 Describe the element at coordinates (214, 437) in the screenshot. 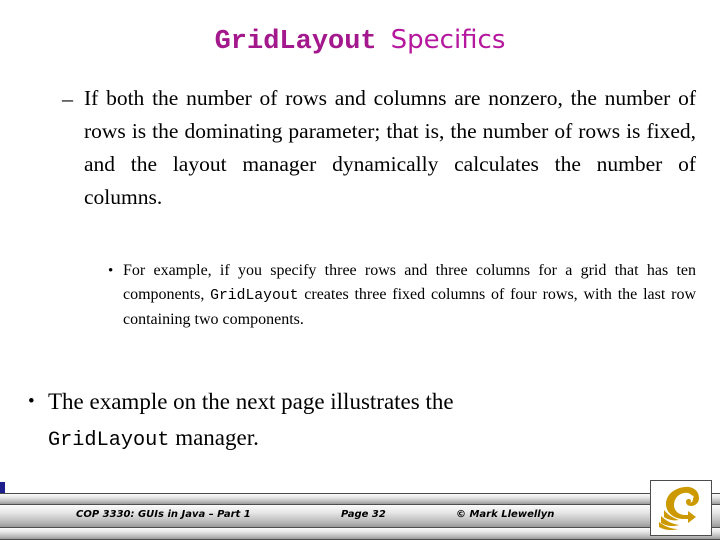

I see `bullet-text-2-after: manager.` at that location.